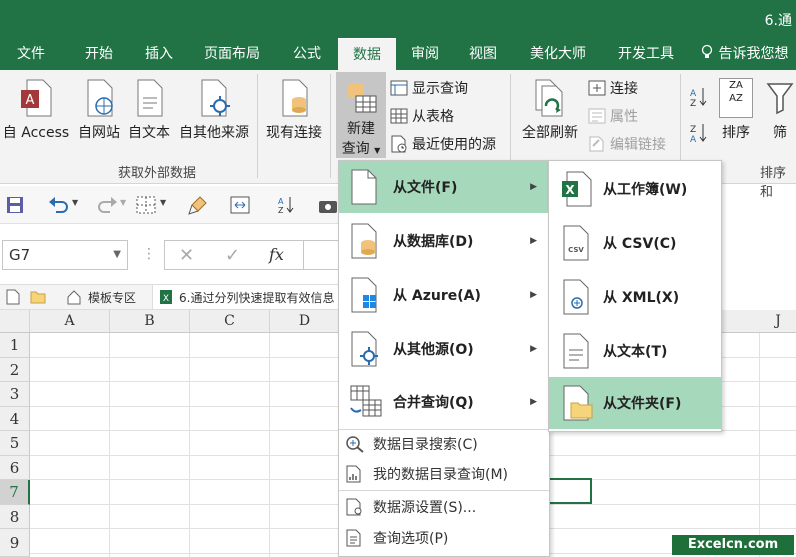 The image size is (796, 557). What do you see at coordinates (778, 321) in the screenshot?
I see `column-header: J` at bounding box center [778, 321].